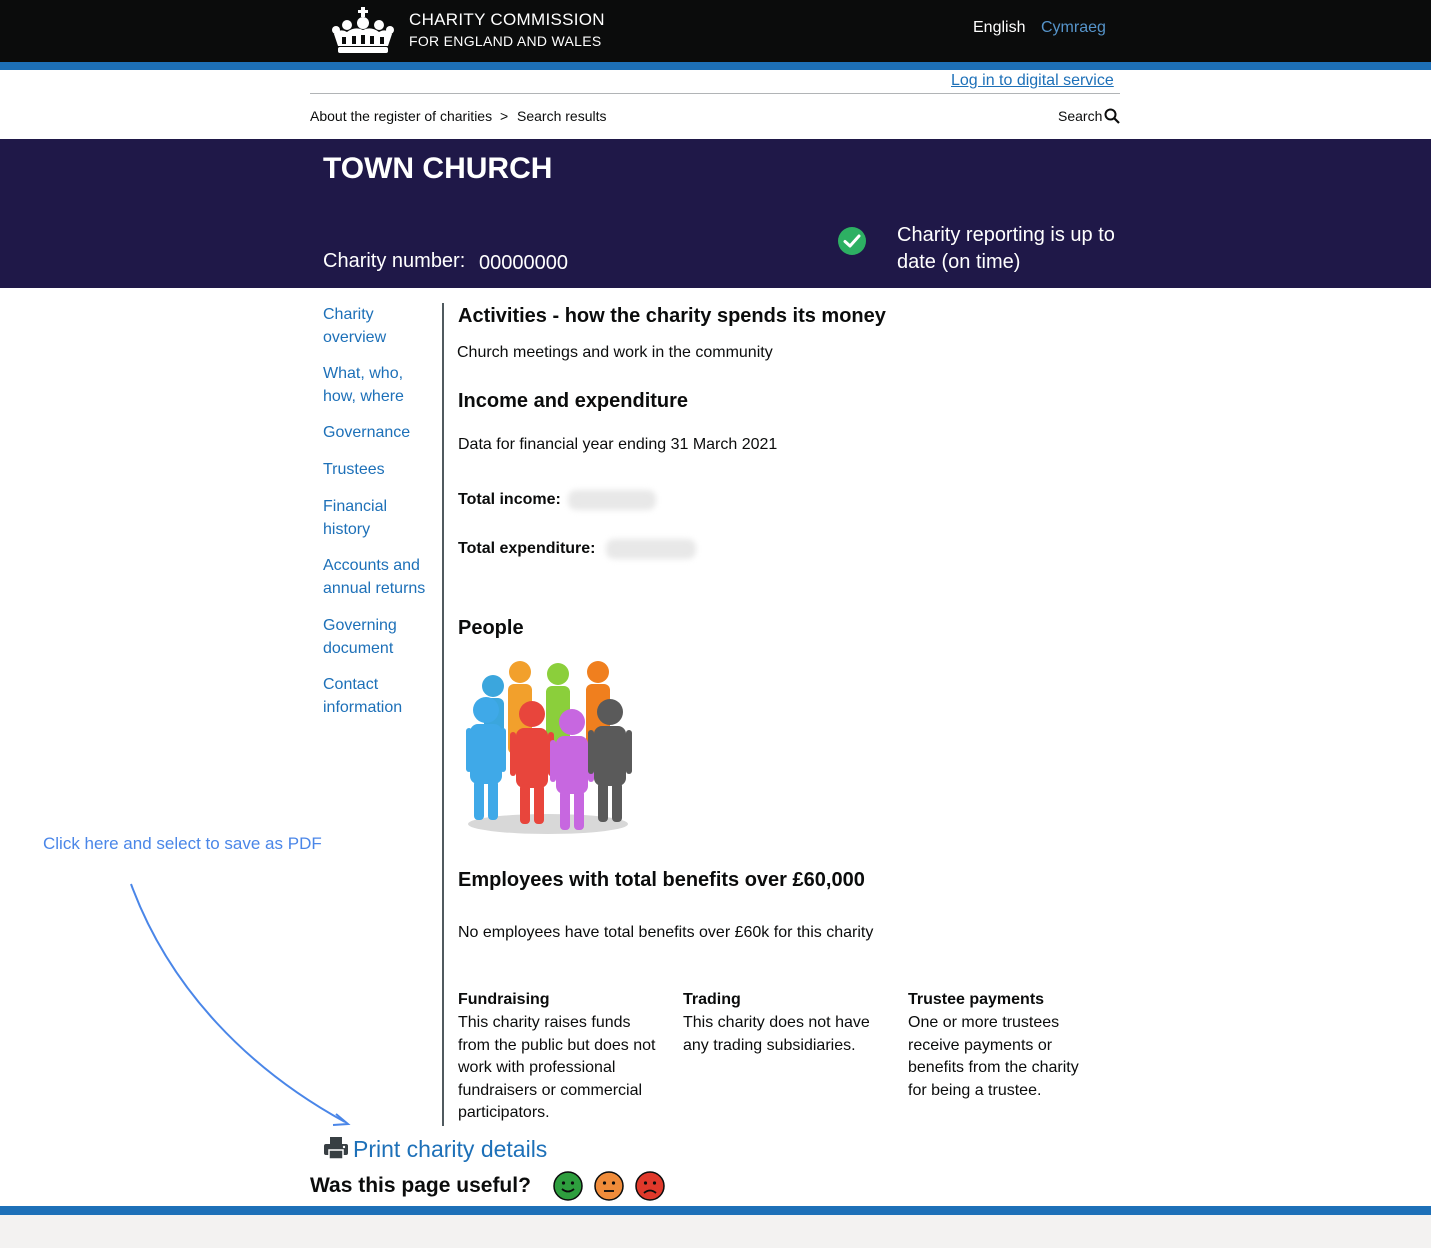 This screenshot has height=1248, width=1431. I want to click on charity-number-label: Charity number:, so click(394, 261).